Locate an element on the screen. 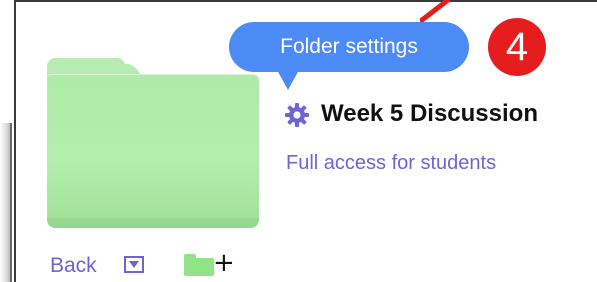  plus-icon: + is located at coordinates (224, 263).